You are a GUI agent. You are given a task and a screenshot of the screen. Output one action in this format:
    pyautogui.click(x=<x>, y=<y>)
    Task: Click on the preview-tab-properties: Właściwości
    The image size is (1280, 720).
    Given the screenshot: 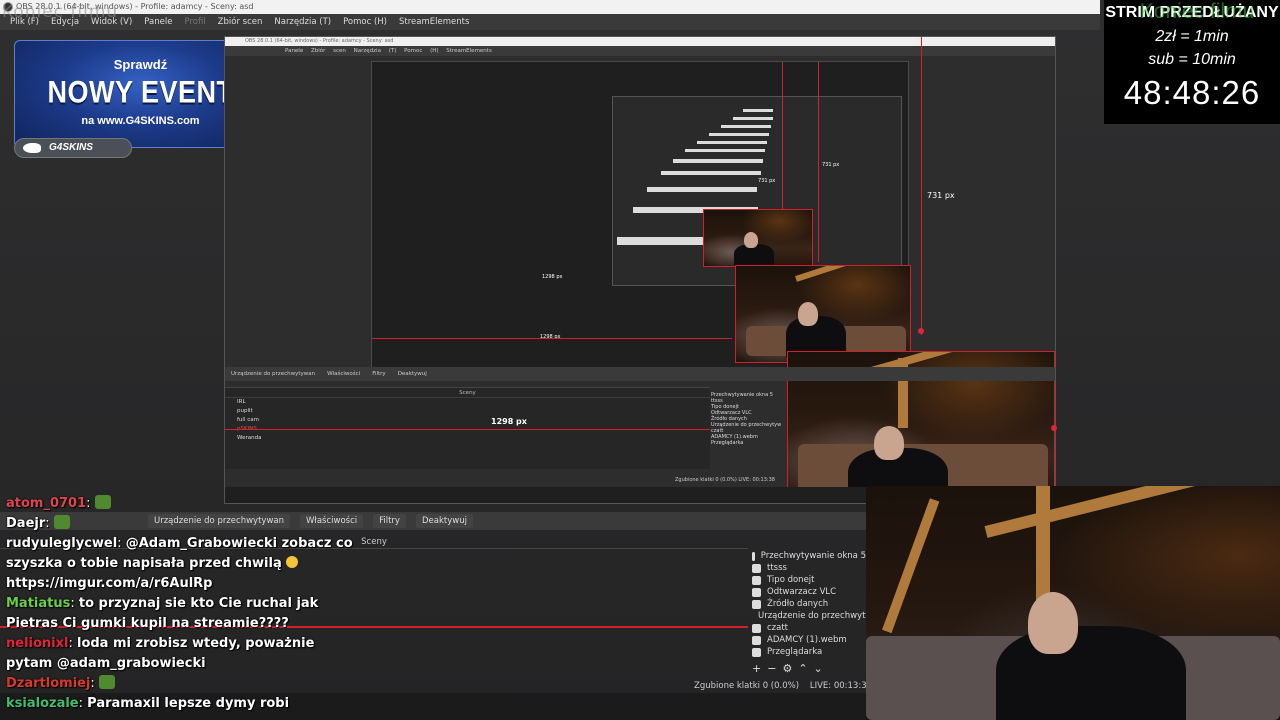 What is the action you would take?
    pyautogui.click(x=344, y=374)
    